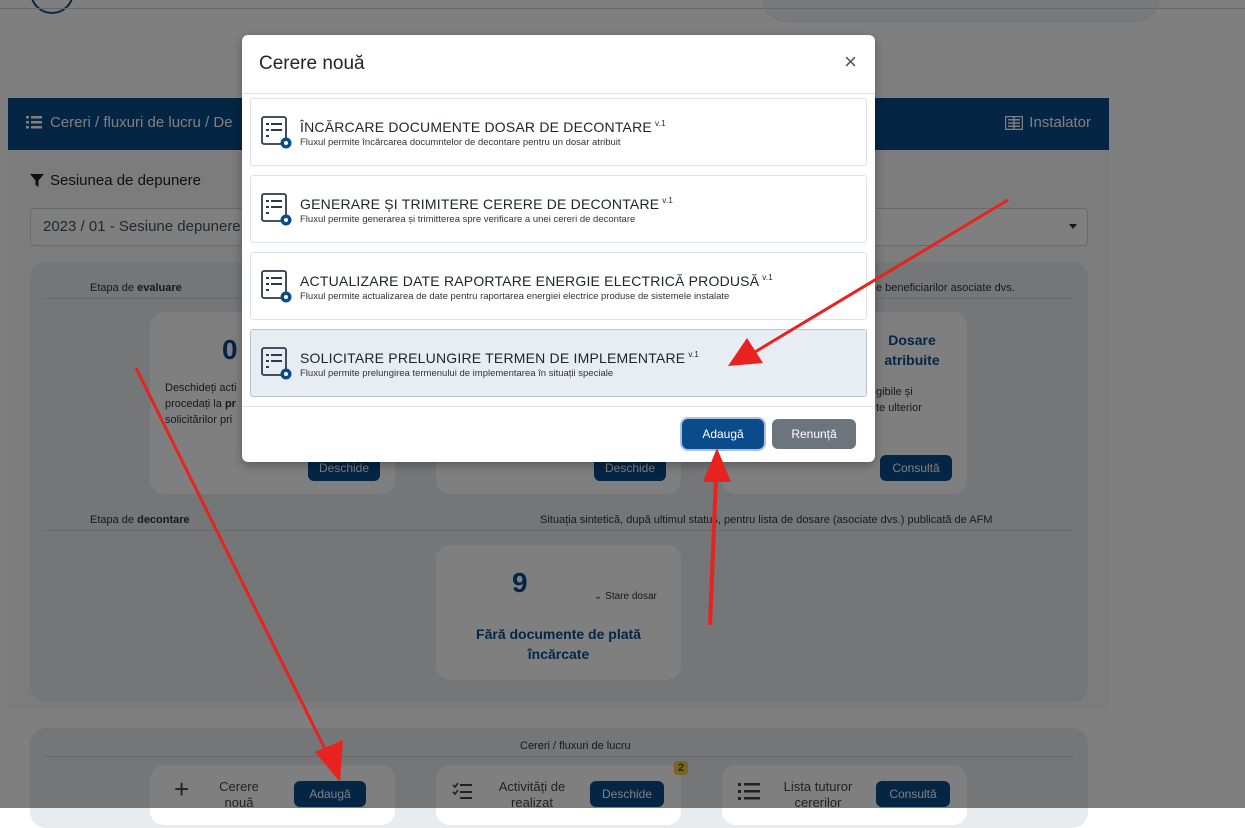  I want to click on option-title-text: ÎNCĂRCARE DOCUMENTE DOSAR DE DECONTARE, so click(476, 127).